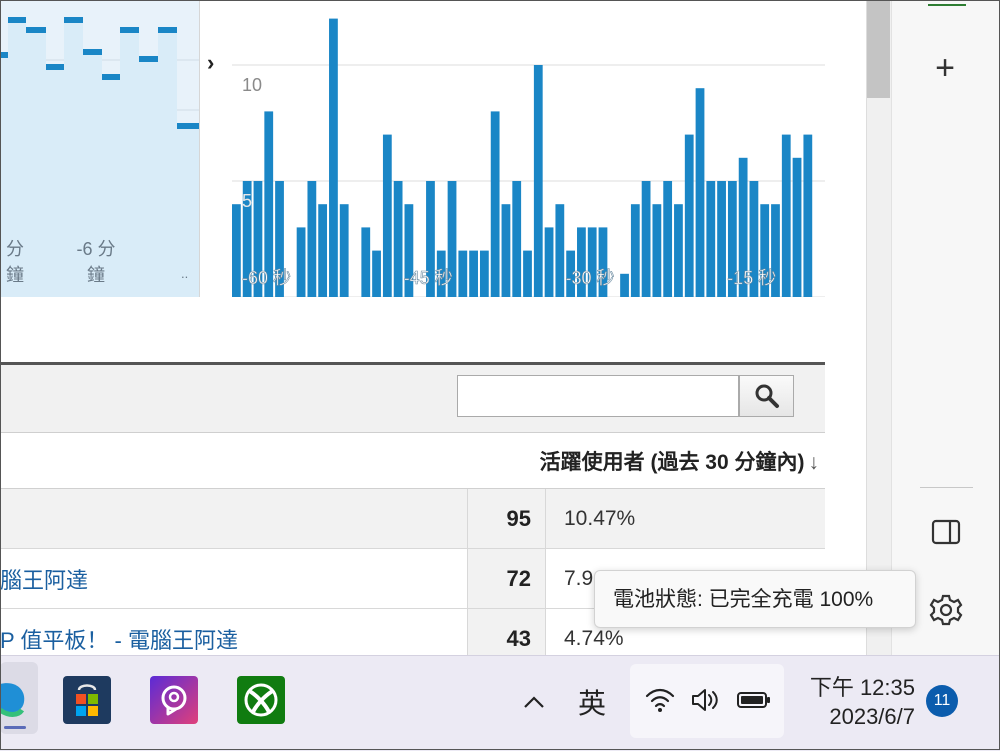  Describe the element at coordinates (210, 63) in the screenshot. I see `chevron-right-icon: ›` at that location.